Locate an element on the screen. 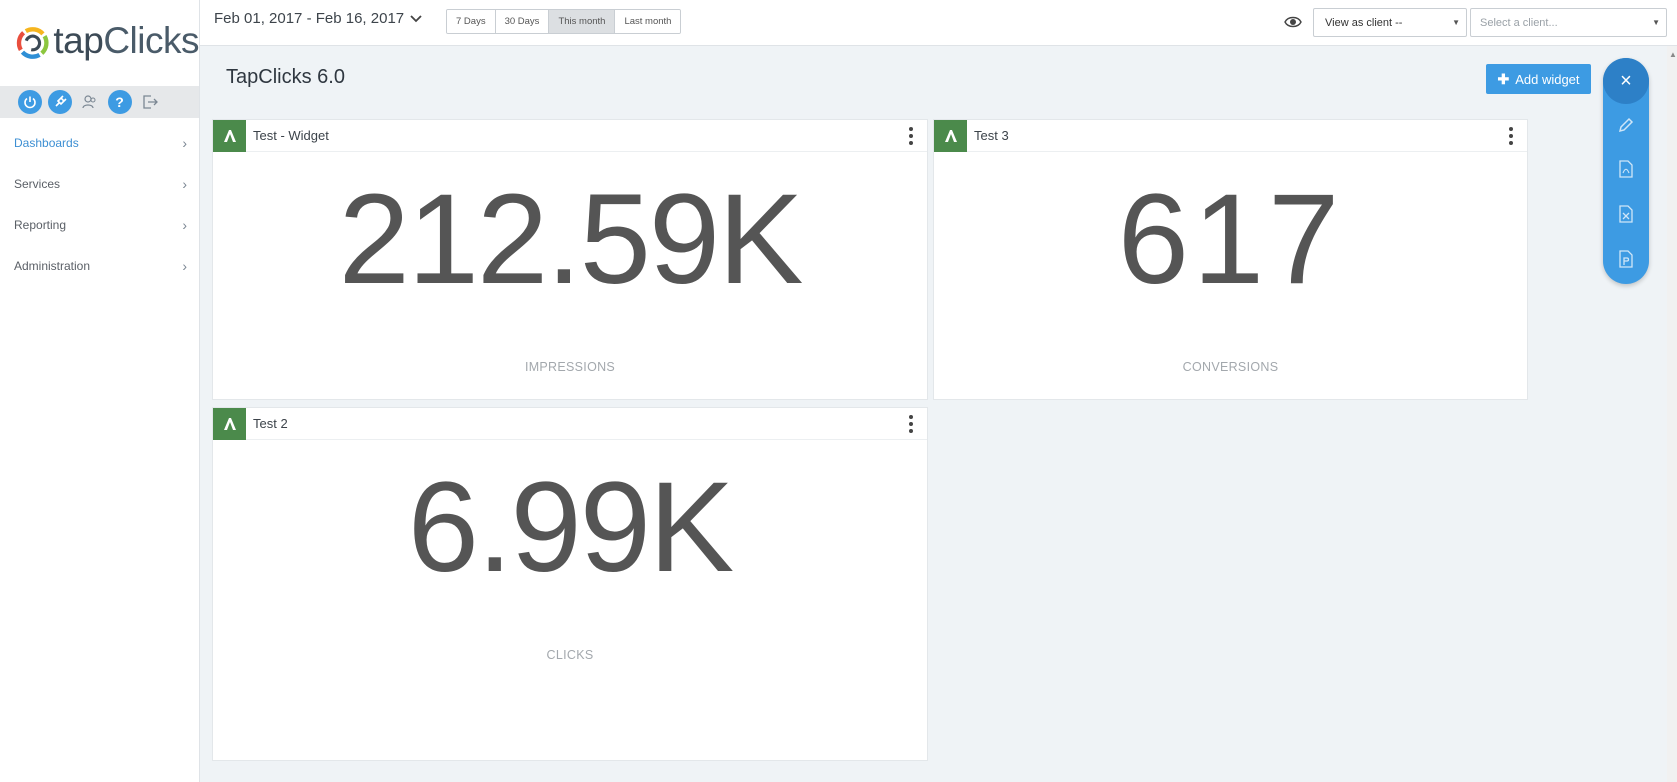 The width and height of the screenshot is (1677, 782). help-label: ? is located at coordinates (119, 102).